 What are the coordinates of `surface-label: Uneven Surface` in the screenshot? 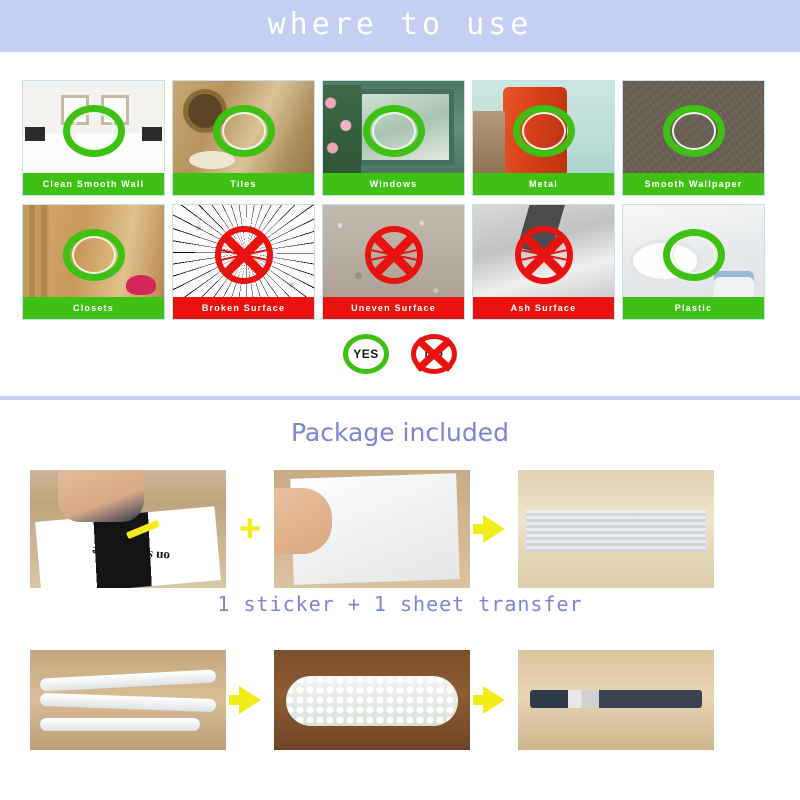 It's located at (393, 308).